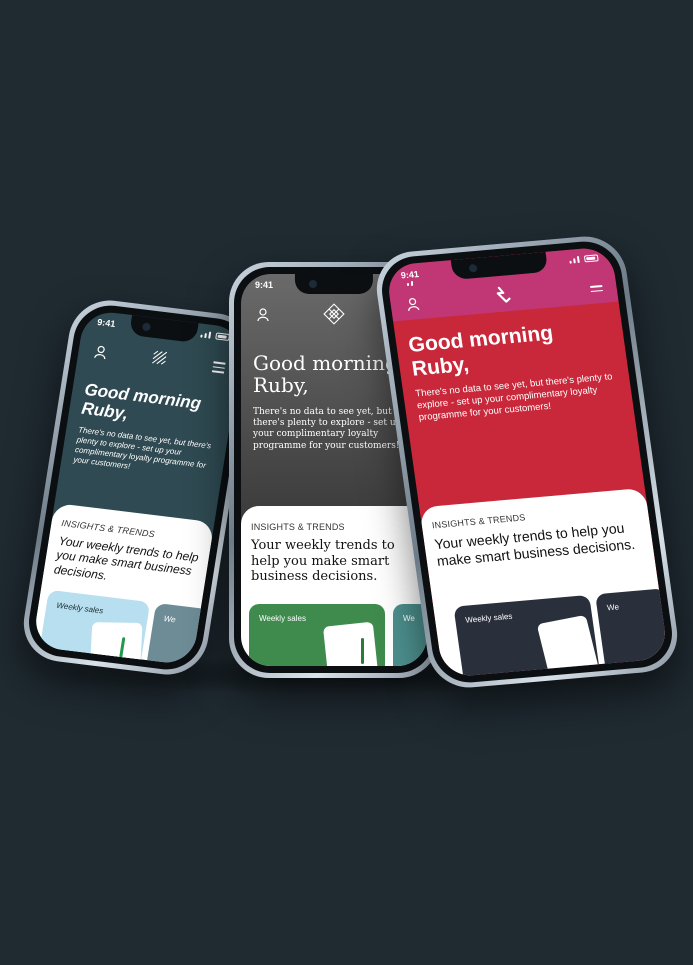  What do you see at coordinates (632, 633) in the screenshot?
I see `second-tile: We` at bounding box center [632, 633].